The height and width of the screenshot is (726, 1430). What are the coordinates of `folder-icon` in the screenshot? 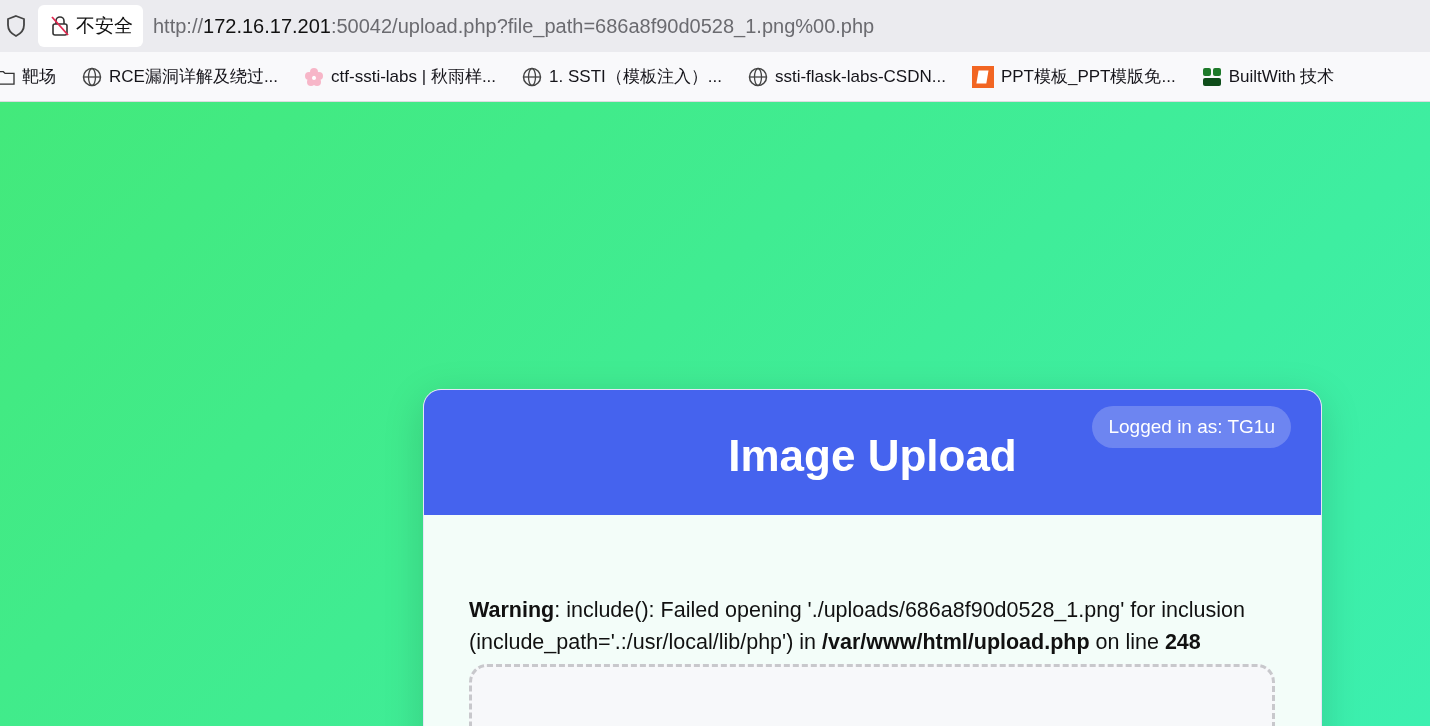 It's located at (7, 76).